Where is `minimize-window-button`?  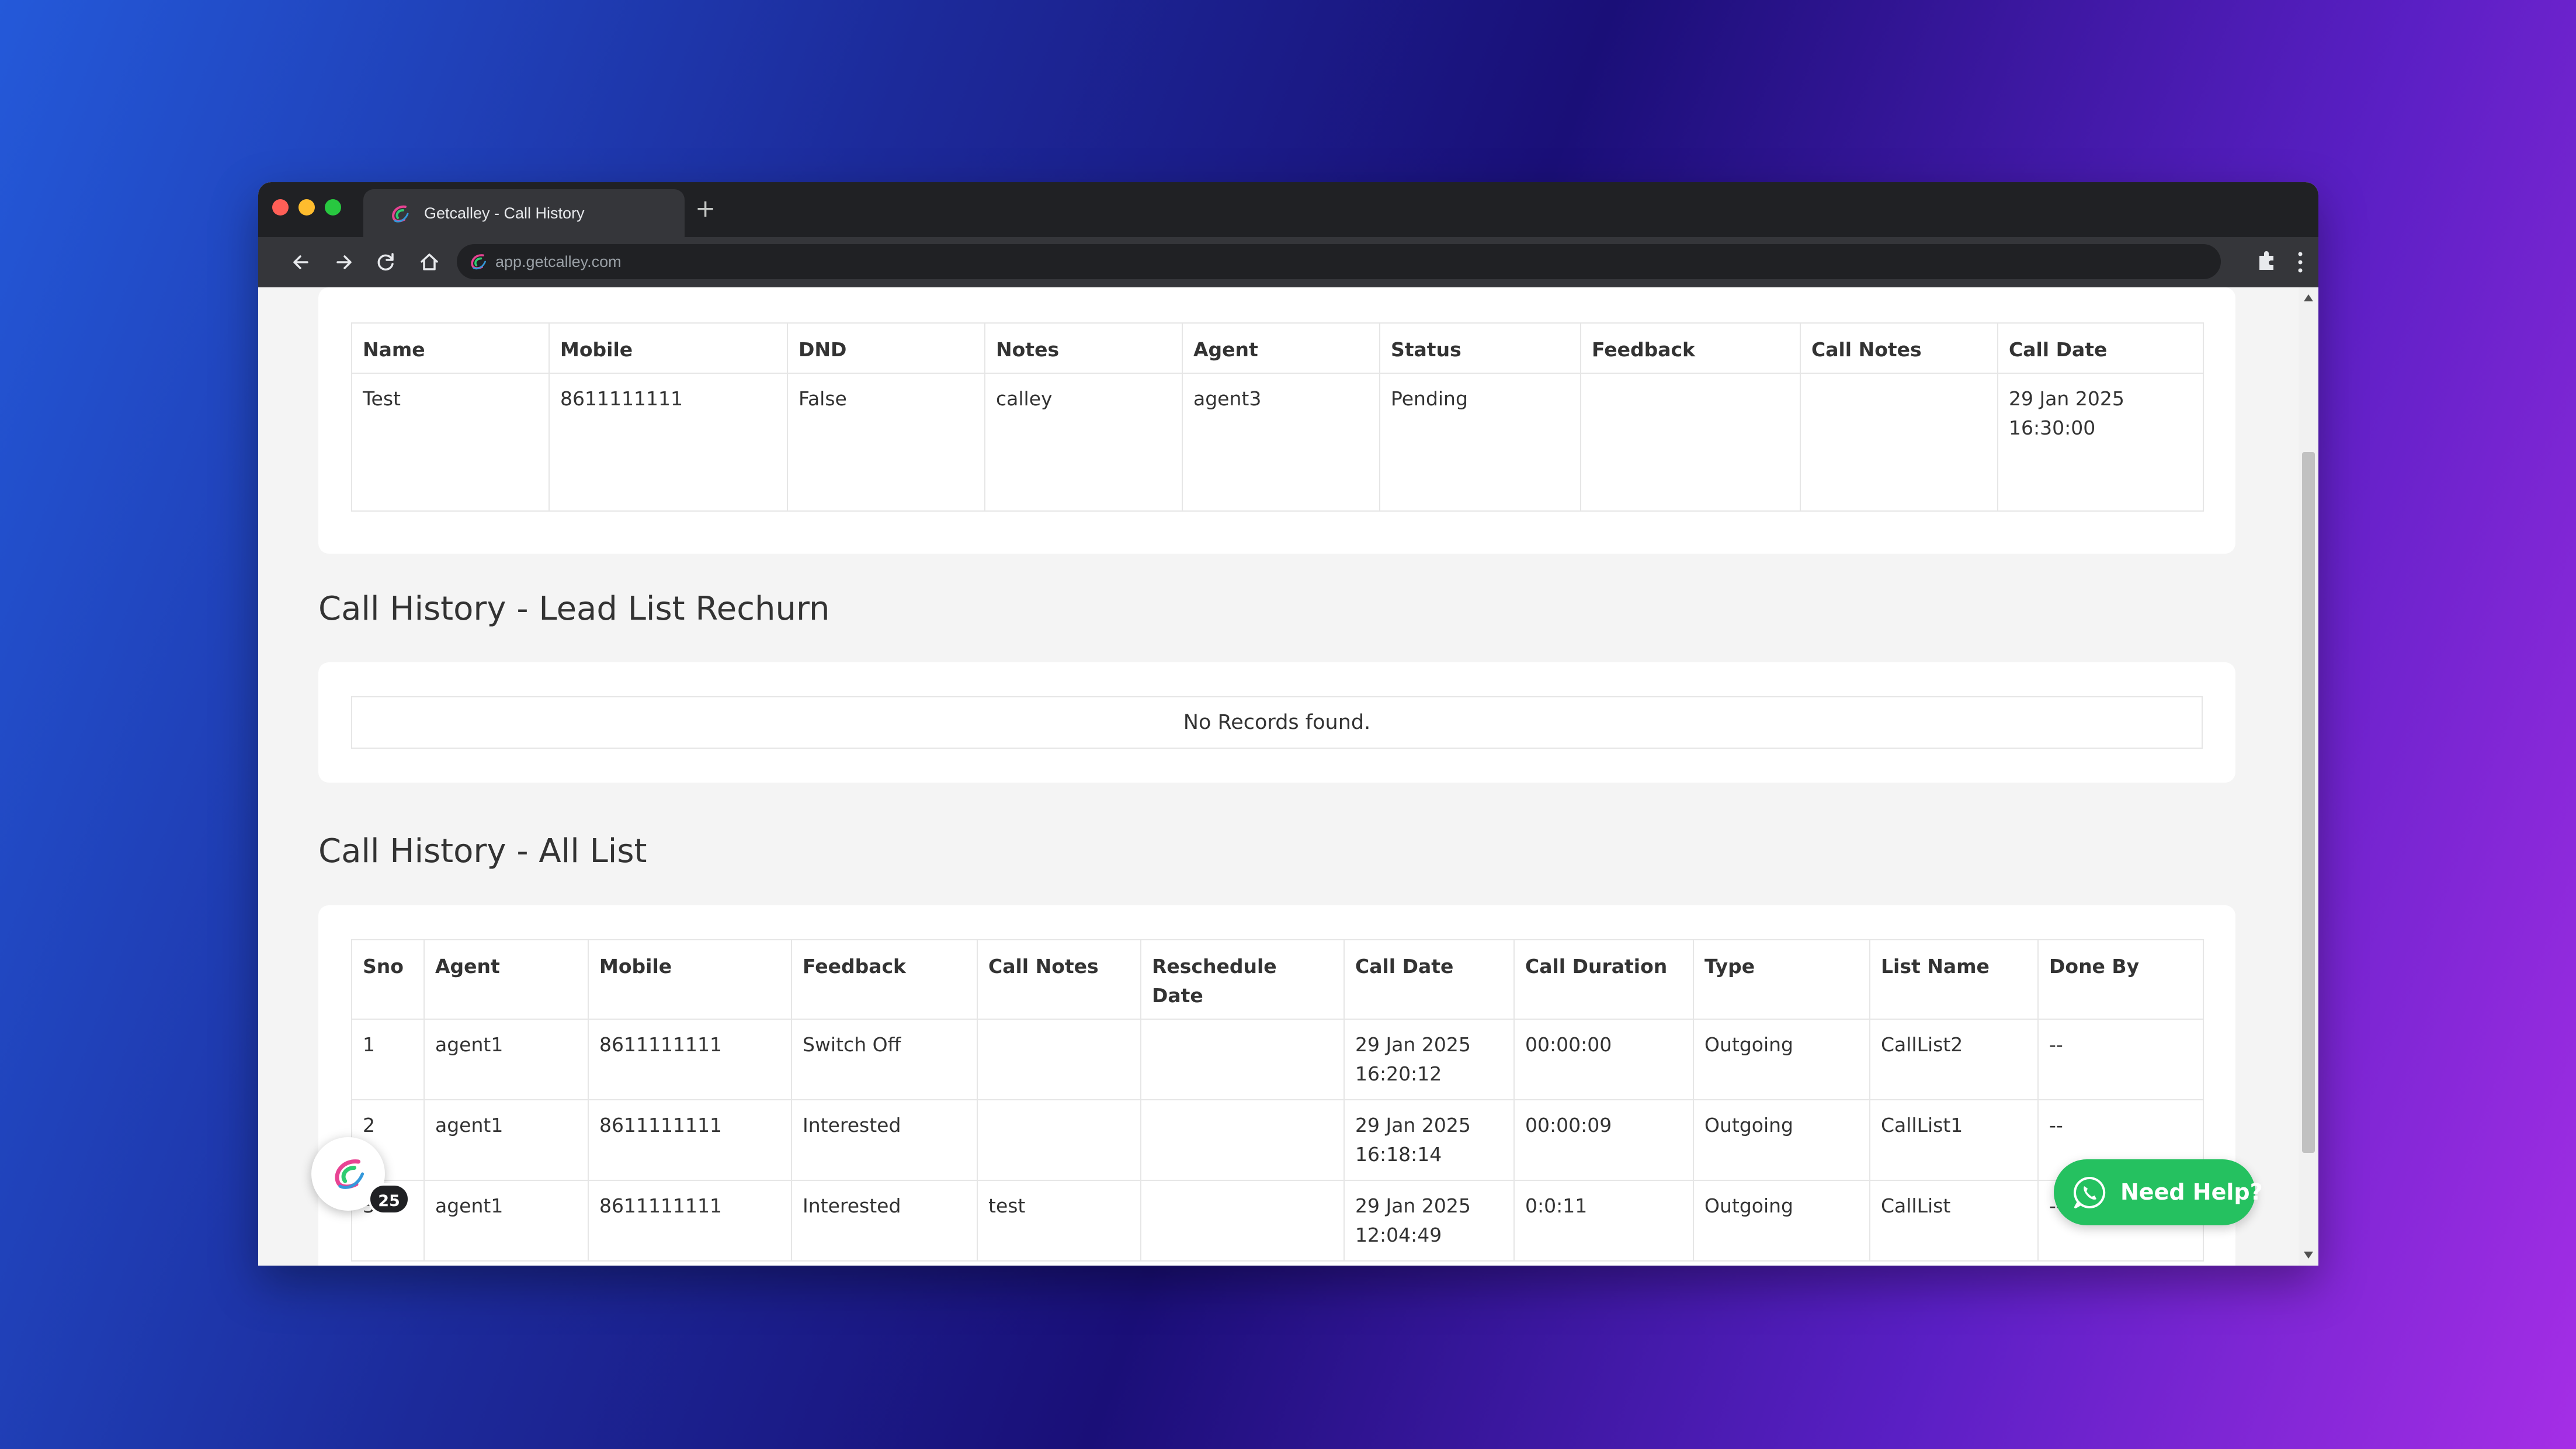
minimize-window-button is located at coordinates (307, 208).